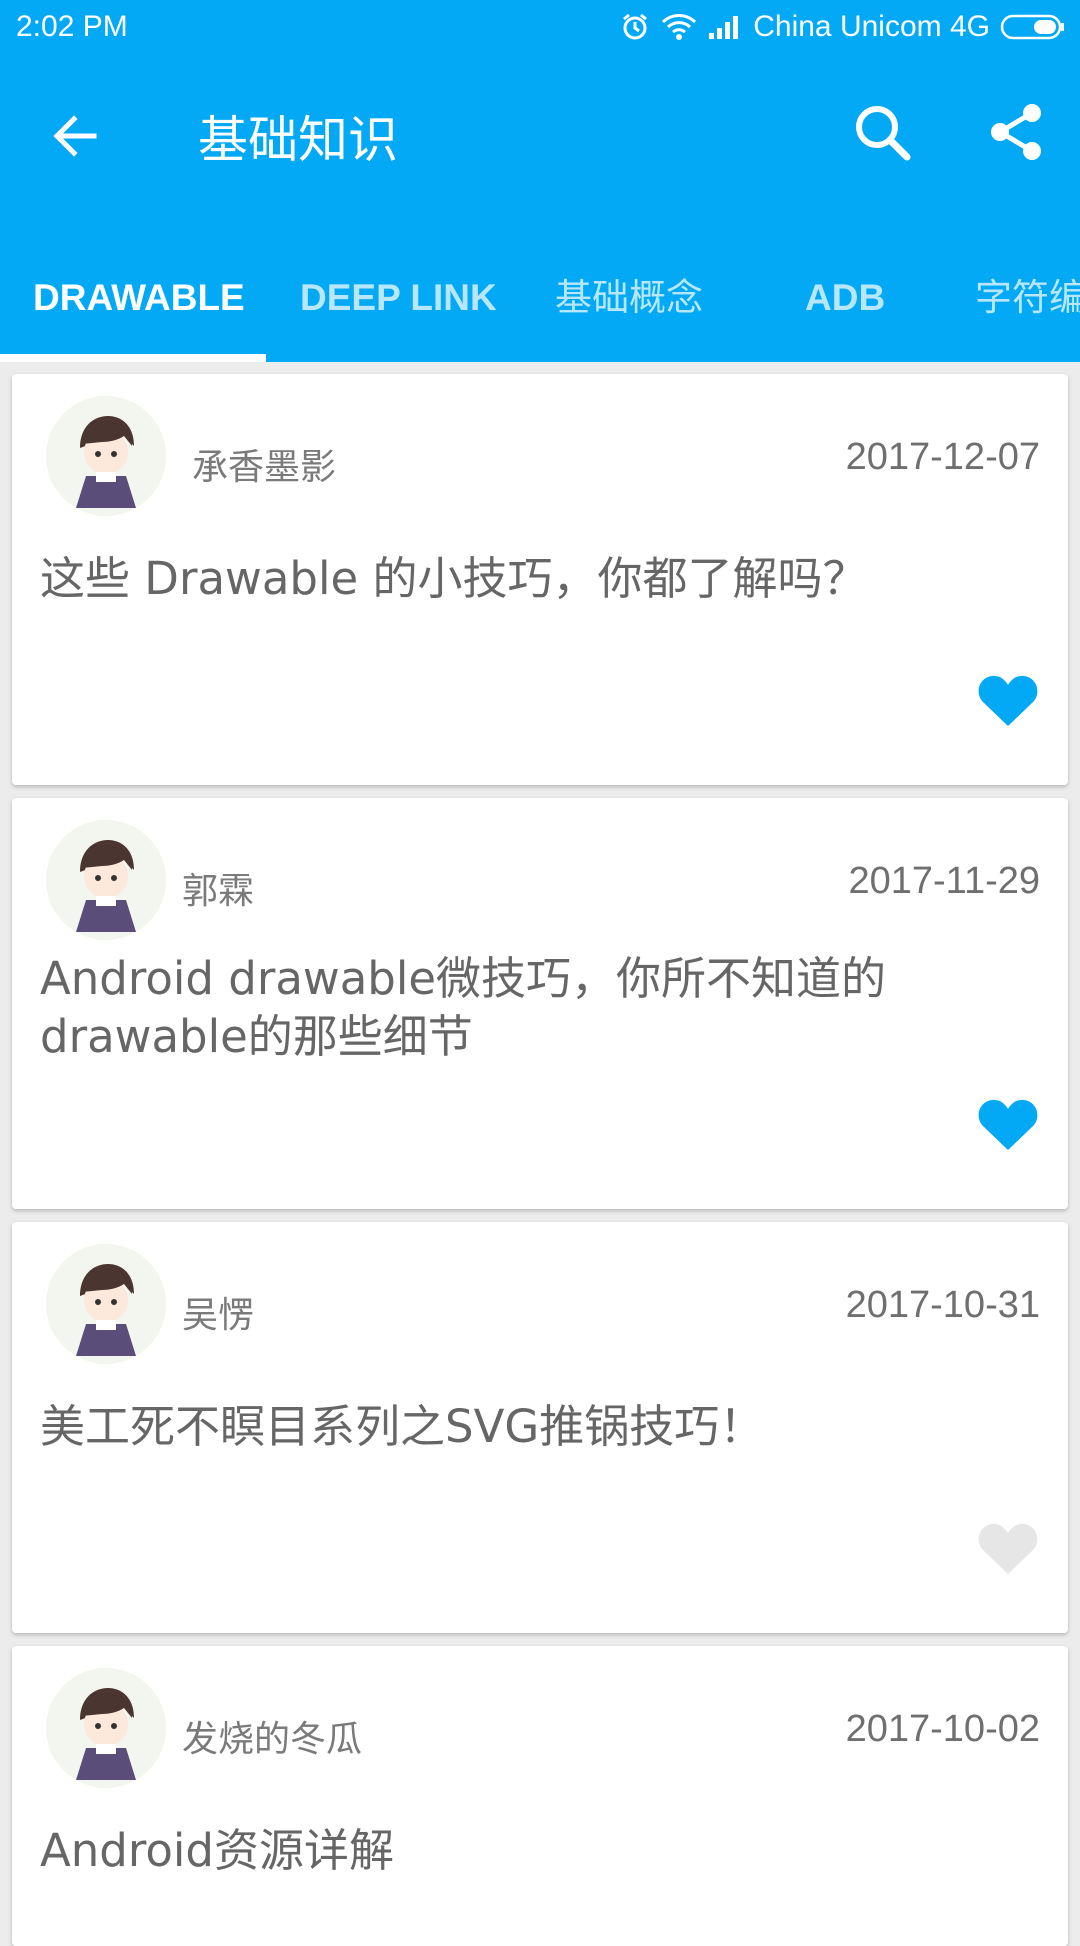 The height and width of the screenshot is (1946, 1080). What do you see at coordinates (942, 1305) in the screenshot?
I see `post-date: 2017-10-31` at bounding box center [942, 1305].